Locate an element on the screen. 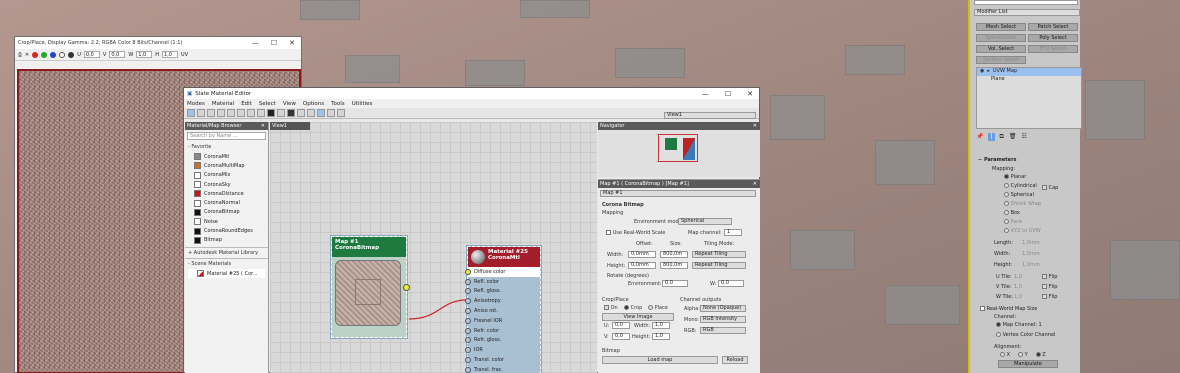 The height and width of the screenshot is (373, 1180). browser-item: CoronaRoundEdges is located at coordinates (226, 230).